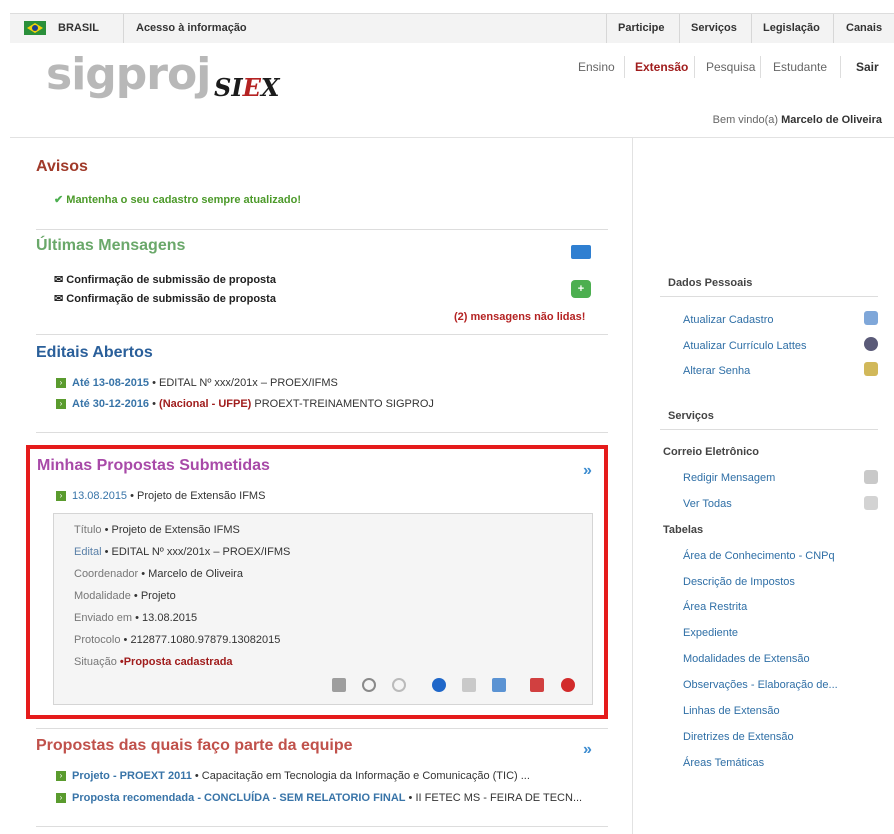 The height and width of the screenshot is (834, 894). What do you see at coordinates (746, 659) in the screenshot?
I see `tabela-link: Modalidades de Extensão` at bounding box center [746, 659].